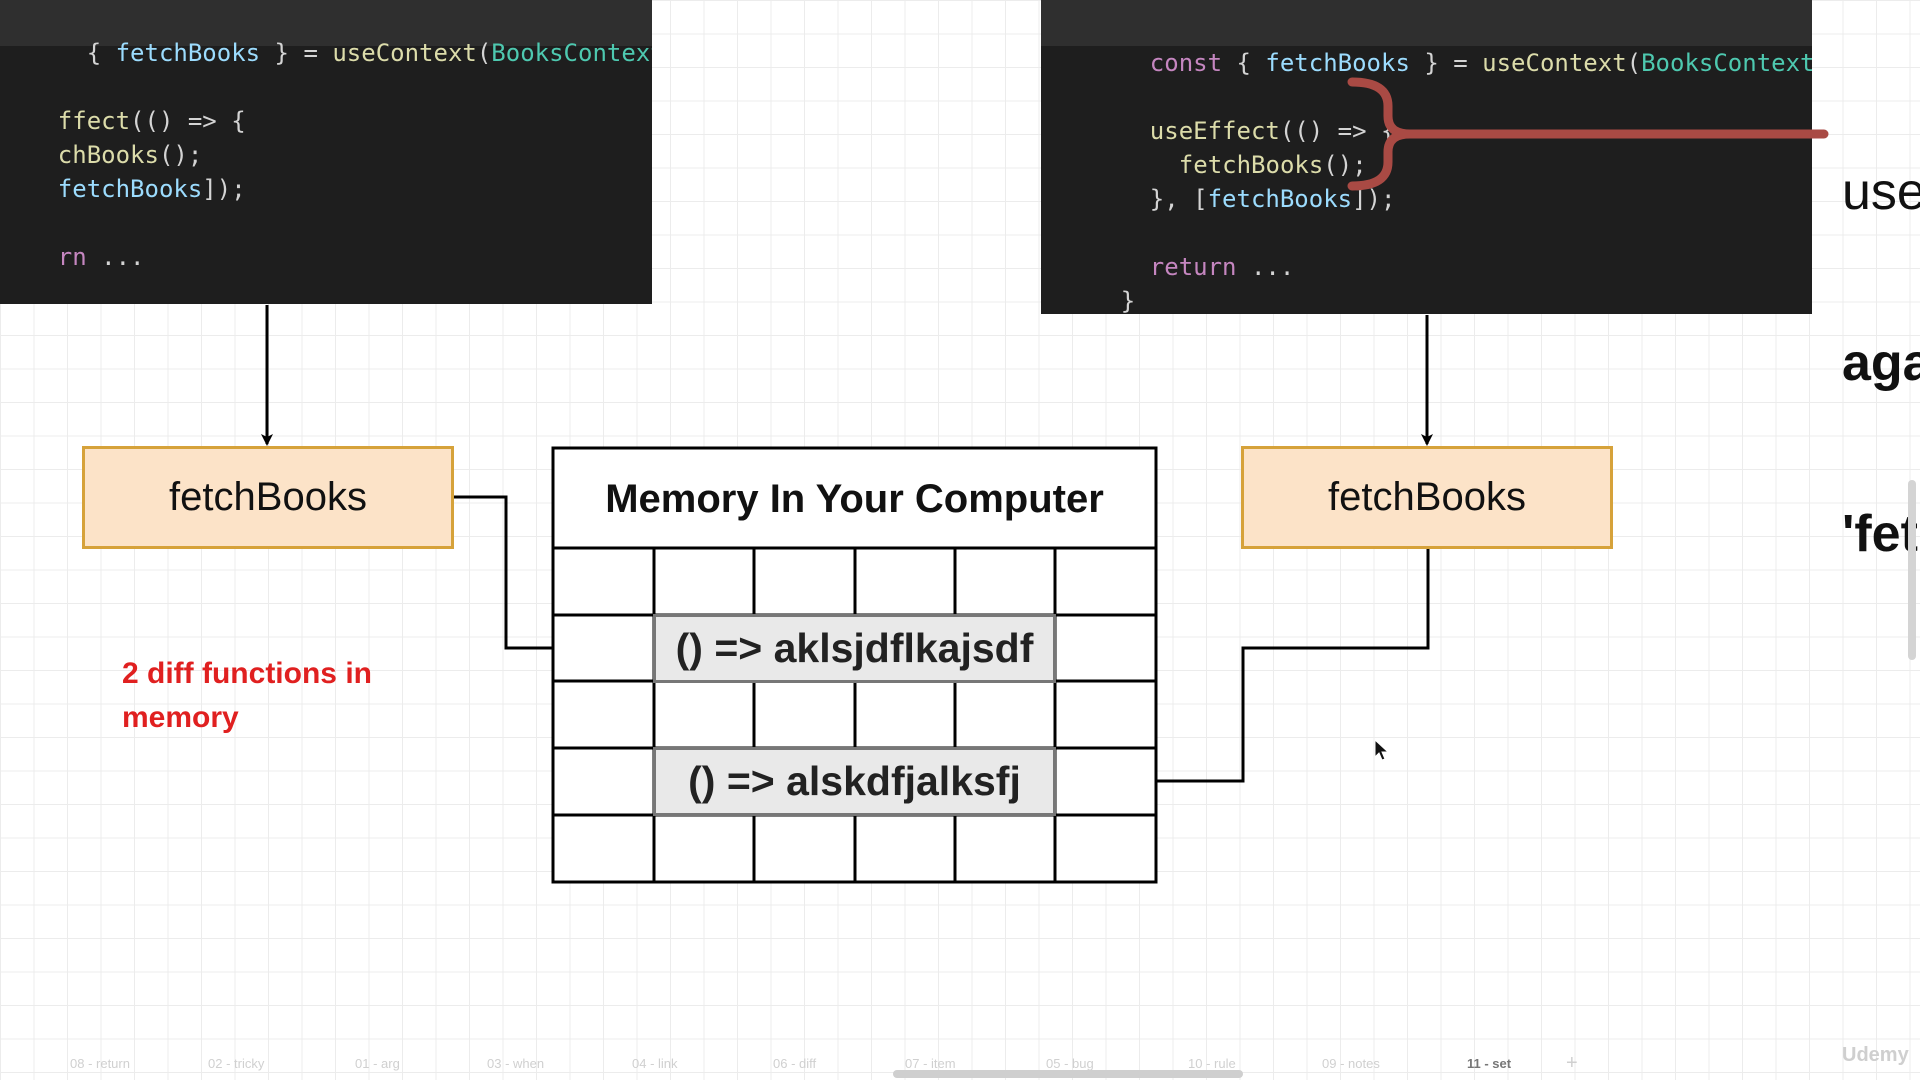 This screenshot has height=1080, width=1920. What do you see at coordinates (100, 1063) in the screenshot?
I see `page-tab: 08 - return` at bounding box center [100, 1063].